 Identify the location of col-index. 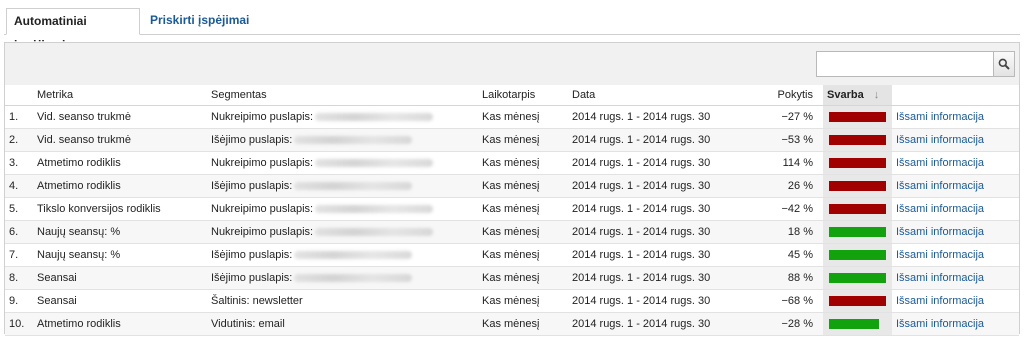
(19, 95).